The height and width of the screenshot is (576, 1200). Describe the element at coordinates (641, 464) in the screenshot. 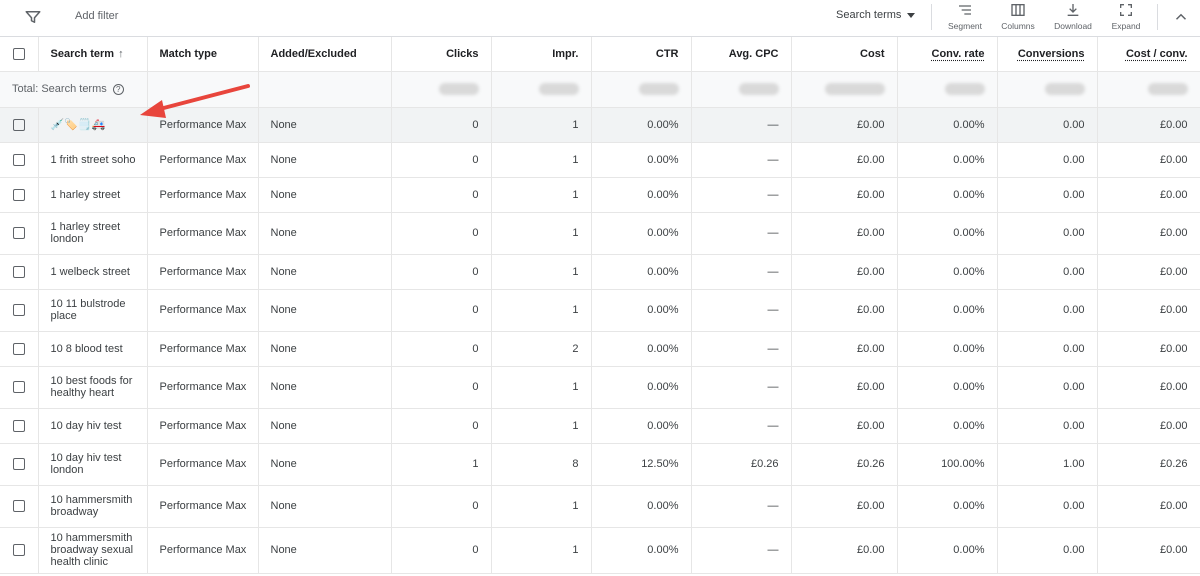

I see `ctr-cell: 12.50%` at that location.